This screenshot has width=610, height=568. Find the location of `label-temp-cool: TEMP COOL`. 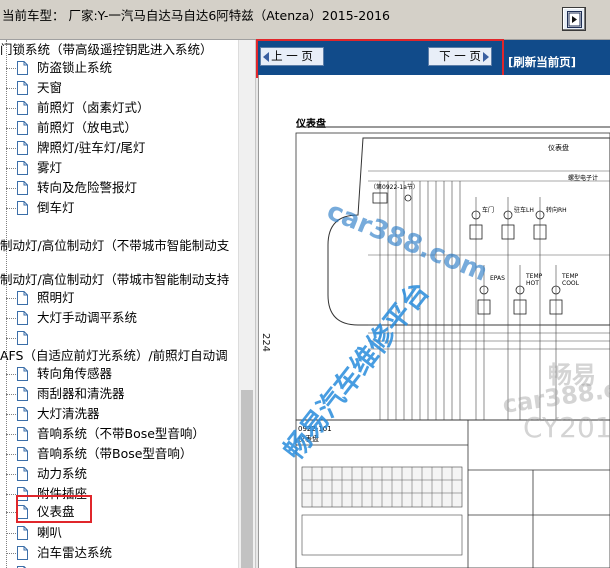

label-temp-cool: TEMP COOL is located at coordinates (570, 280).